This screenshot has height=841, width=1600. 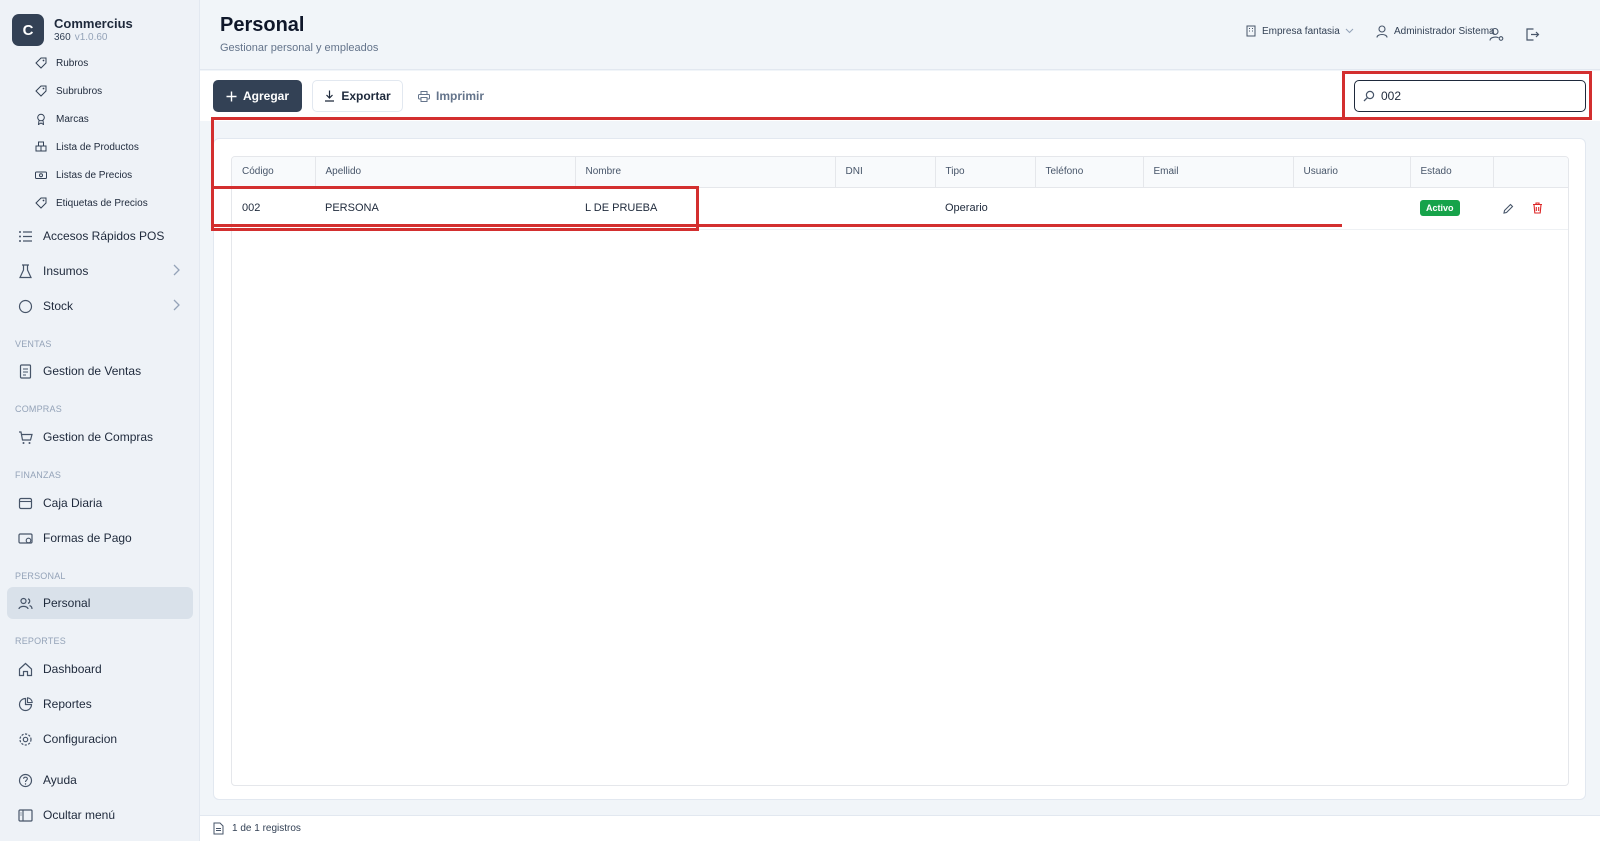 I want to click on cell-apellido: PERSONA, so click(x=445, y=208).